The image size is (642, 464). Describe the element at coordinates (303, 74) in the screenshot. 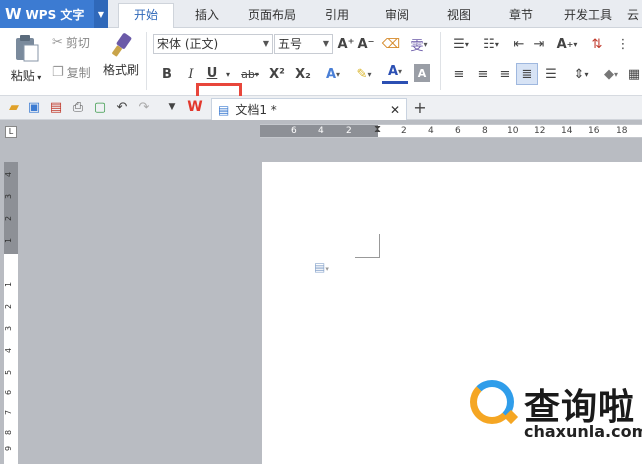

I see `subscript-button: X₂` at that location.